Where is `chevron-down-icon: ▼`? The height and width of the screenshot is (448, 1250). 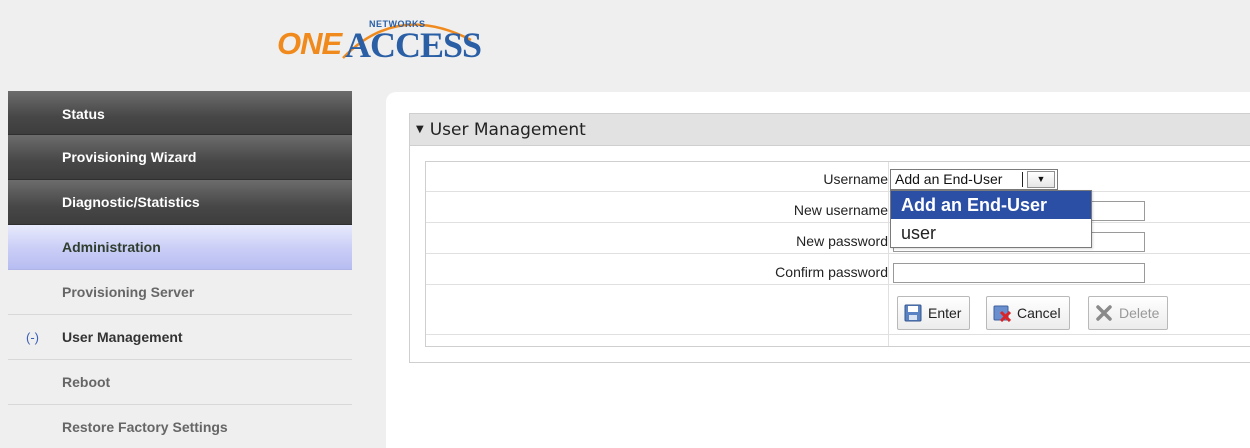
chevron-down-icon: ▼ is located at coordinates (1041, 179).